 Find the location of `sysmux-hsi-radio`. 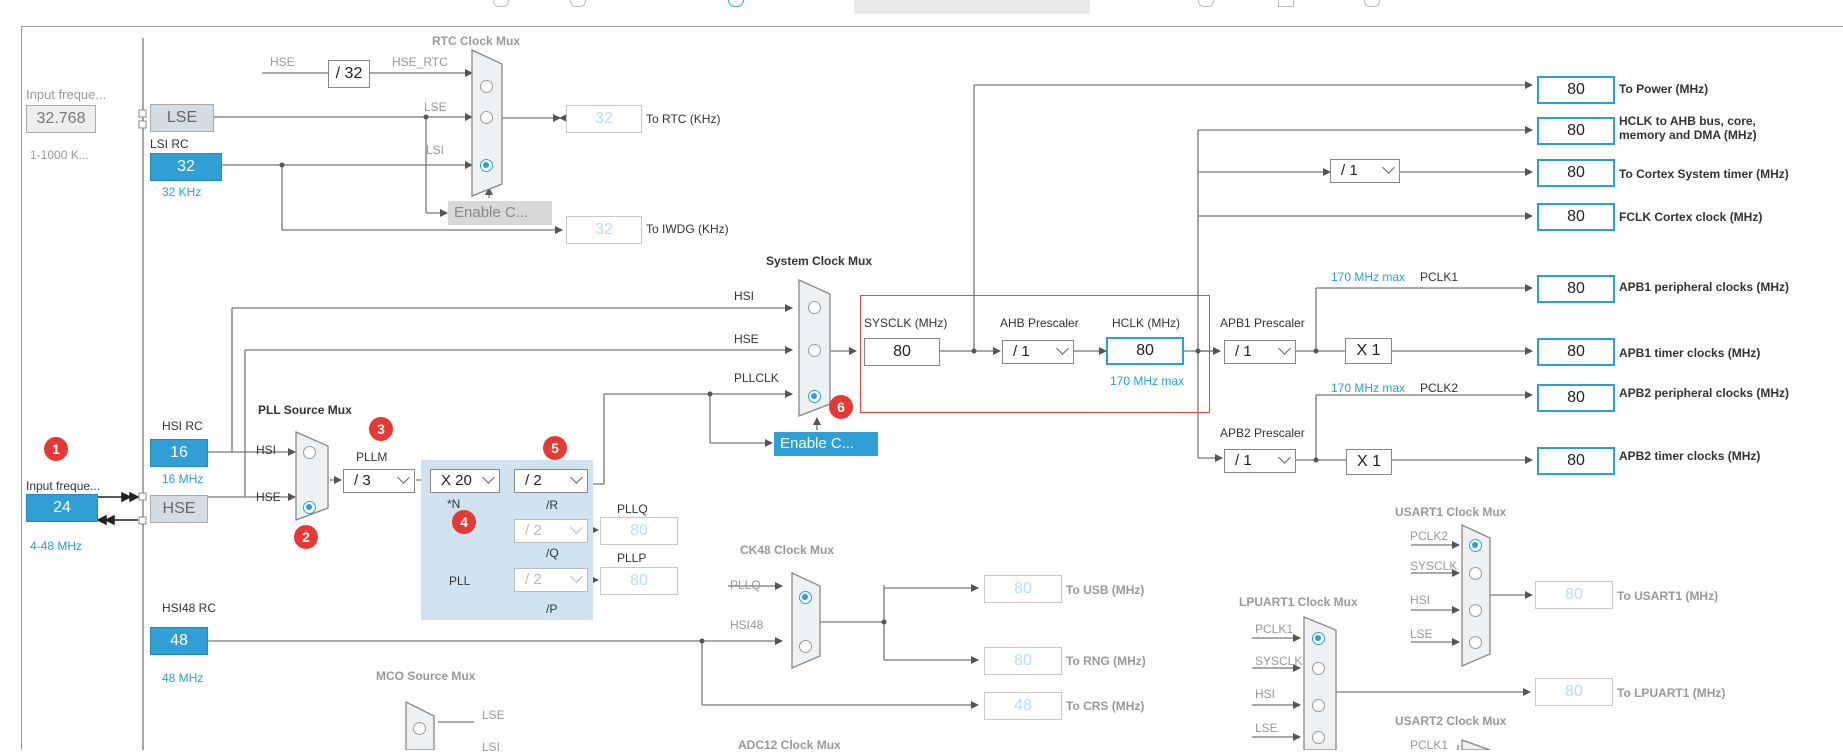

sysmux-hsi-radio is located at coordinates (814, 307).